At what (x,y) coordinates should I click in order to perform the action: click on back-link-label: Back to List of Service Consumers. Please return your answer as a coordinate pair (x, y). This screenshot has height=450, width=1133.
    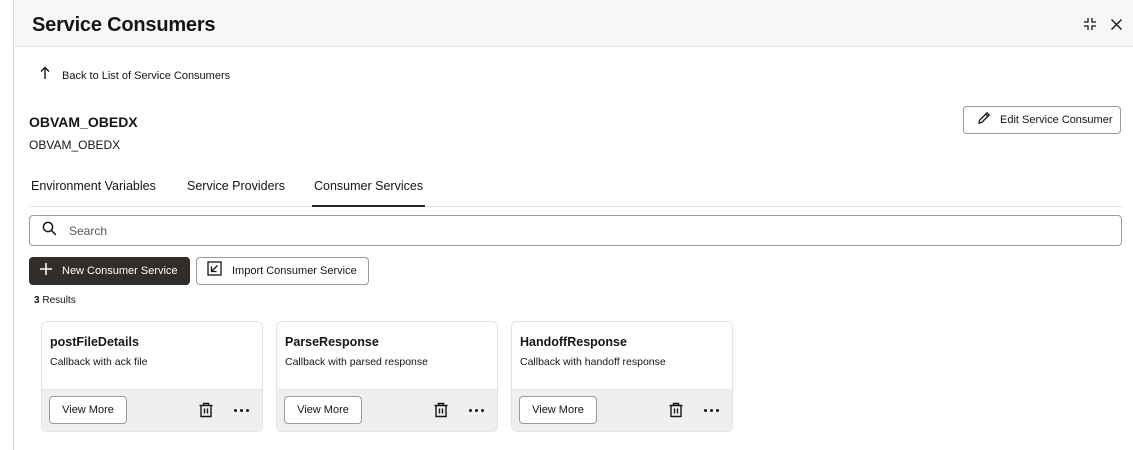
    Looking at the image, I should click on (146, 75).